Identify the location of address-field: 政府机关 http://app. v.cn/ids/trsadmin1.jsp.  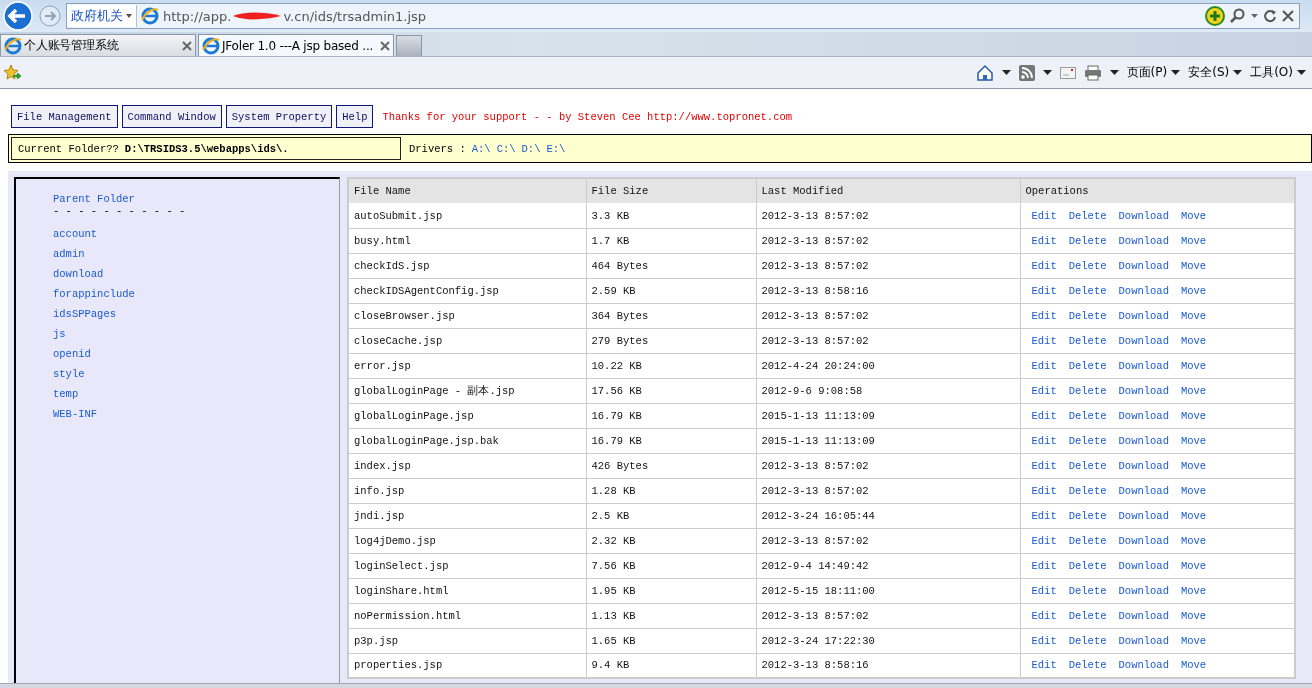
(683, 16).